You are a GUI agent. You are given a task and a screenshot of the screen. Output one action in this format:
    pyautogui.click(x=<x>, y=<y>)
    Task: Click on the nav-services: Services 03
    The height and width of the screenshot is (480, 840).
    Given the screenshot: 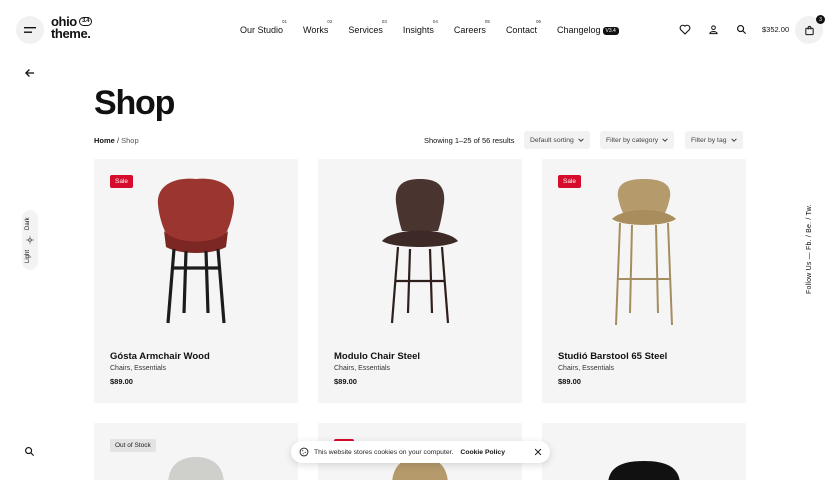 What is the action you would take?
    pyautogui.click(x=367, y=28)
    